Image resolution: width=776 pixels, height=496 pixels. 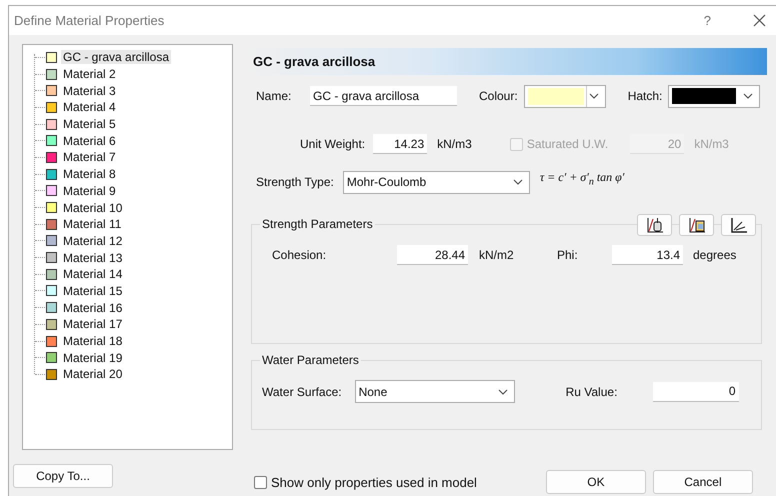 What do you see at coordinates (498, 96) in the screenshot?
I see `colour-label: Colour:` at bounding box center [498, 96].